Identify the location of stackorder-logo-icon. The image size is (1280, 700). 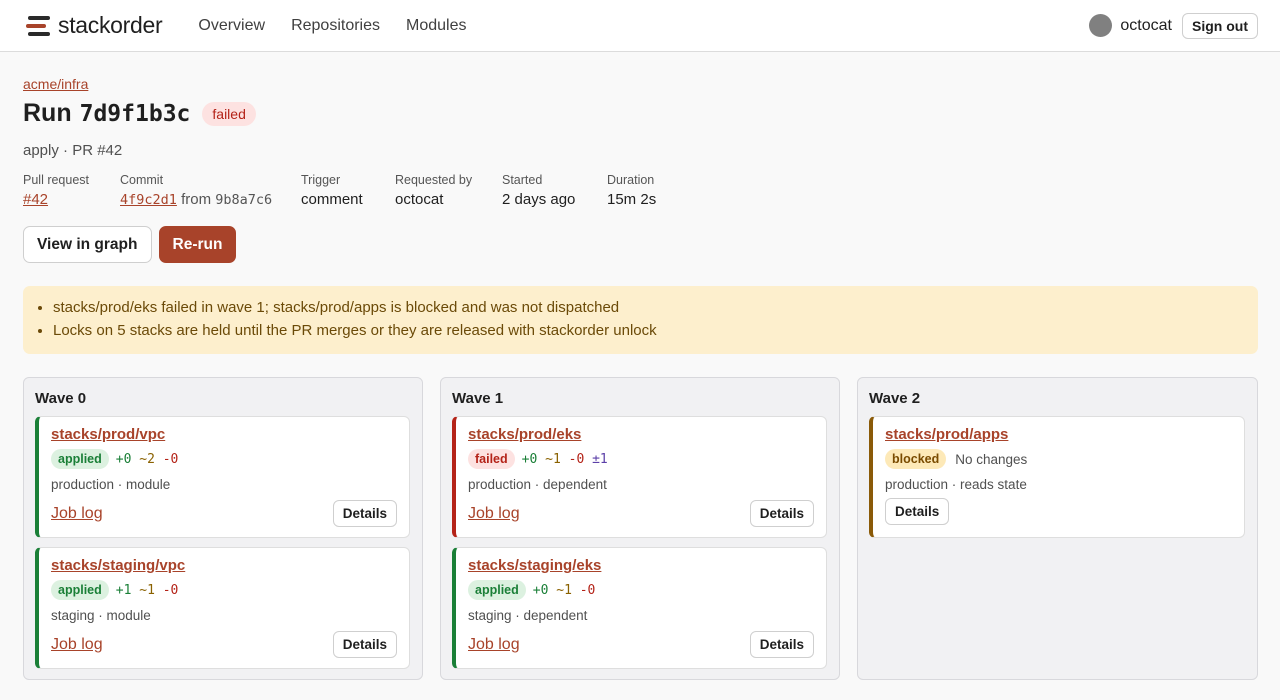
(39, 26).